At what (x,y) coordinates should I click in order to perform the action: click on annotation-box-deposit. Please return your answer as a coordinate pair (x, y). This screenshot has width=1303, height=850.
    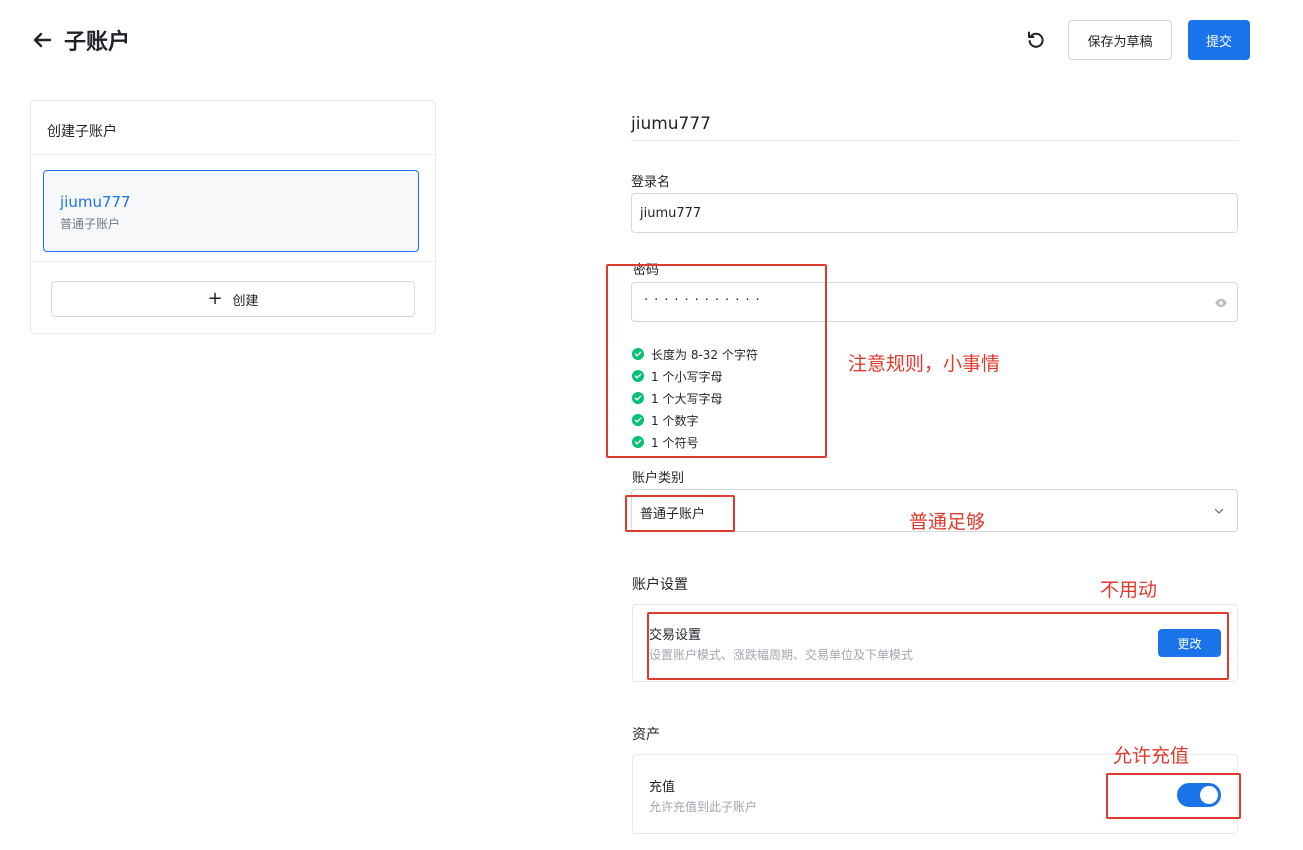
    Looking at the image, I should click on (1173, 796).